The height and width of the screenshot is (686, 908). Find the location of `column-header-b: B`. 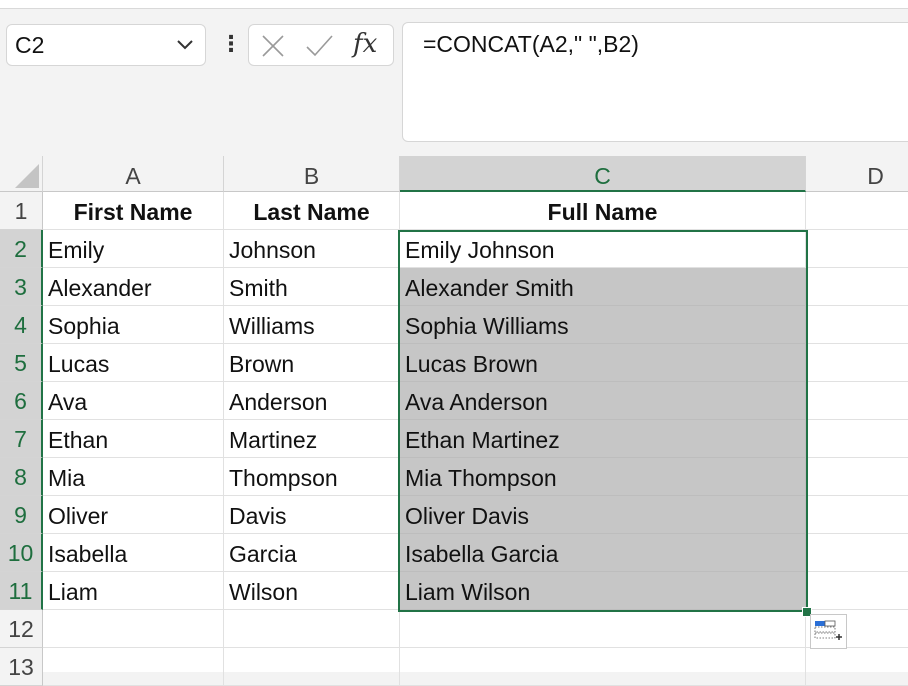

column-header-b: B is located at coordinates (312, 174).